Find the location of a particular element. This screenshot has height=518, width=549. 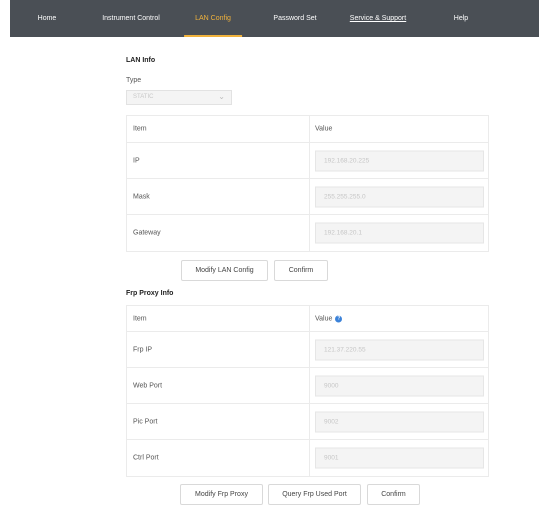

mask-field: 255.255.255.0 is located at coordinates (399, 196).